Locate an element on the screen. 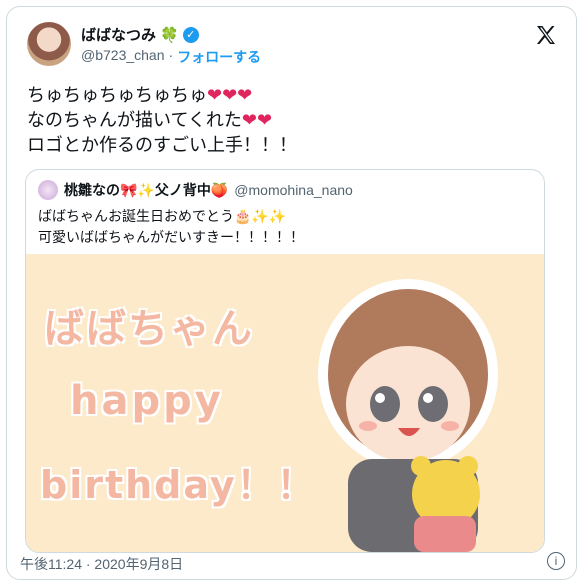 The width and height of the screenshot is (585, 581). illustration-text-2: happy is located at coordinates (147, 401).